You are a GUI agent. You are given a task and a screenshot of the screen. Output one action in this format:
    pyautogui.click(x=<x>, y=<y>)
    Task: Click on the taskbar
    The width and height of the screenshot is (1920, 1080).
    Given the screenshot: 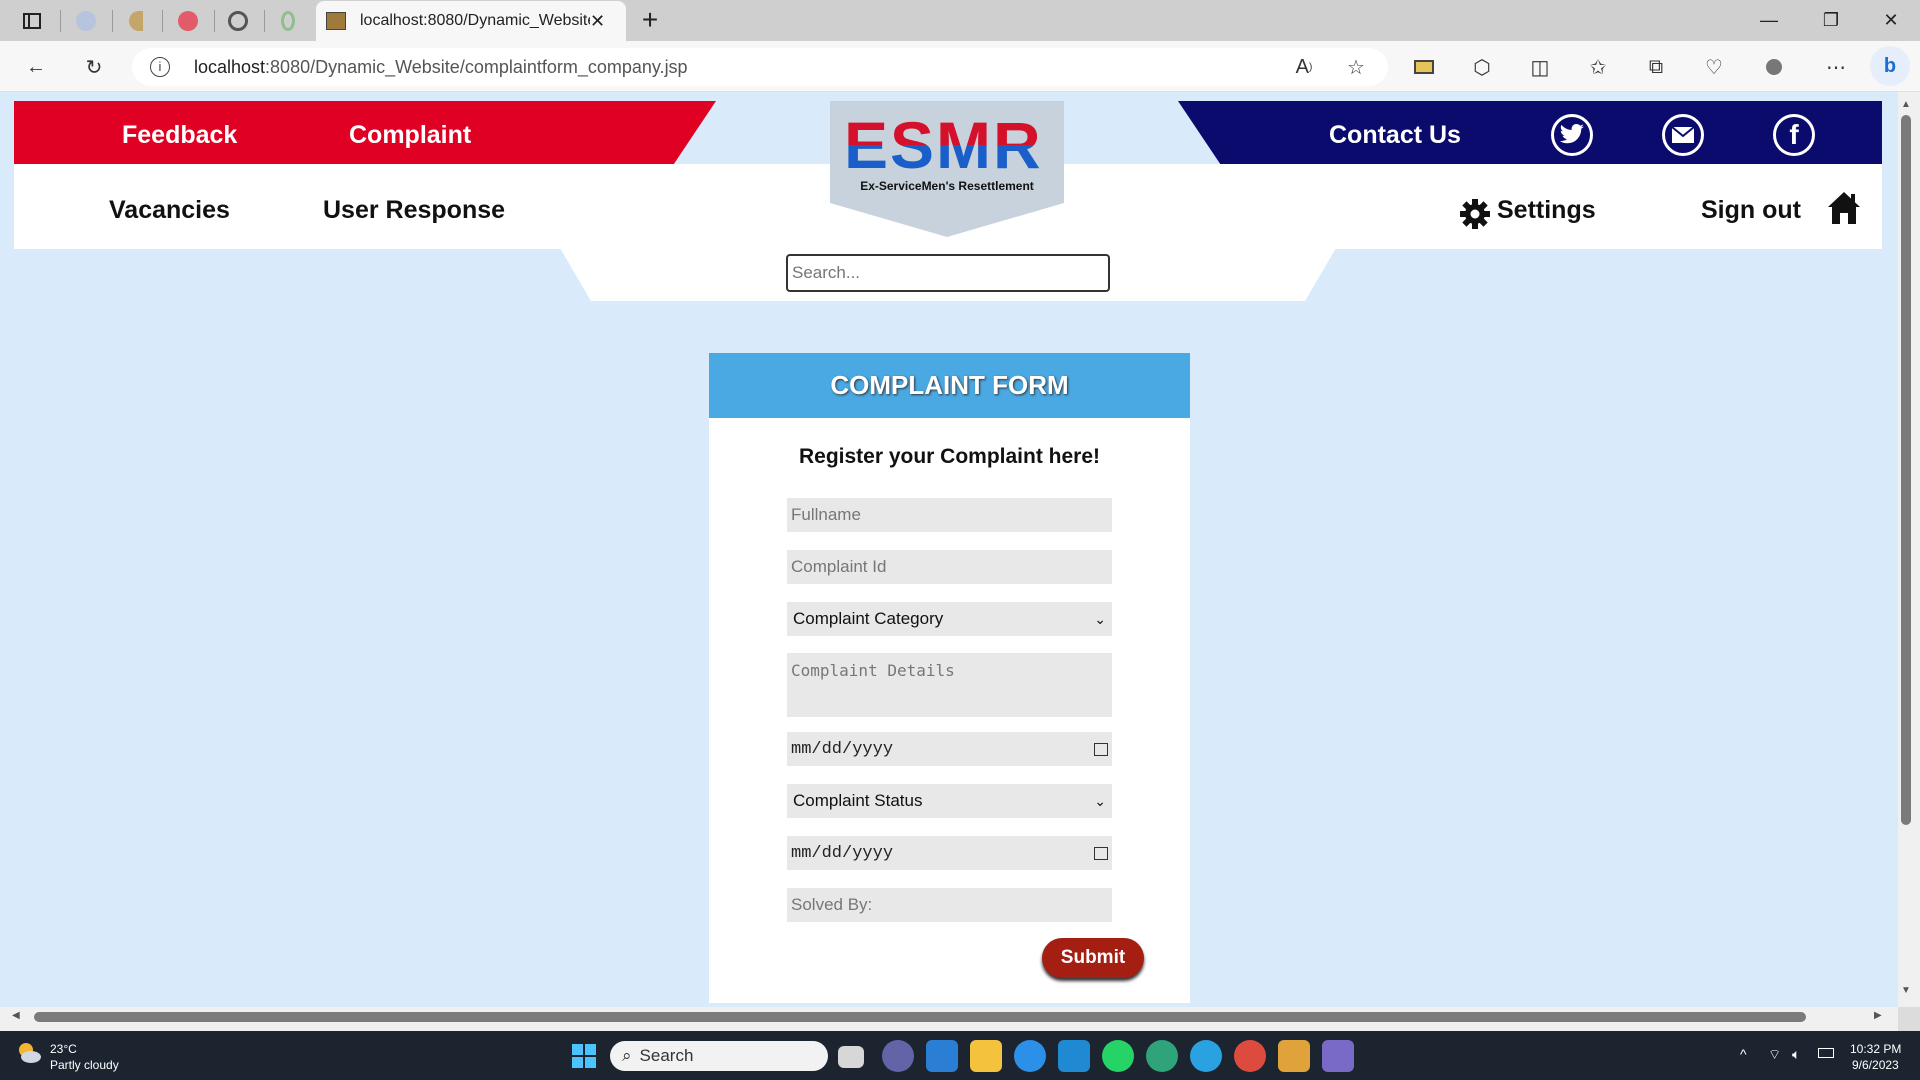 What is the action you would take?
    pyautogui.click(x=960, y=1055)
    